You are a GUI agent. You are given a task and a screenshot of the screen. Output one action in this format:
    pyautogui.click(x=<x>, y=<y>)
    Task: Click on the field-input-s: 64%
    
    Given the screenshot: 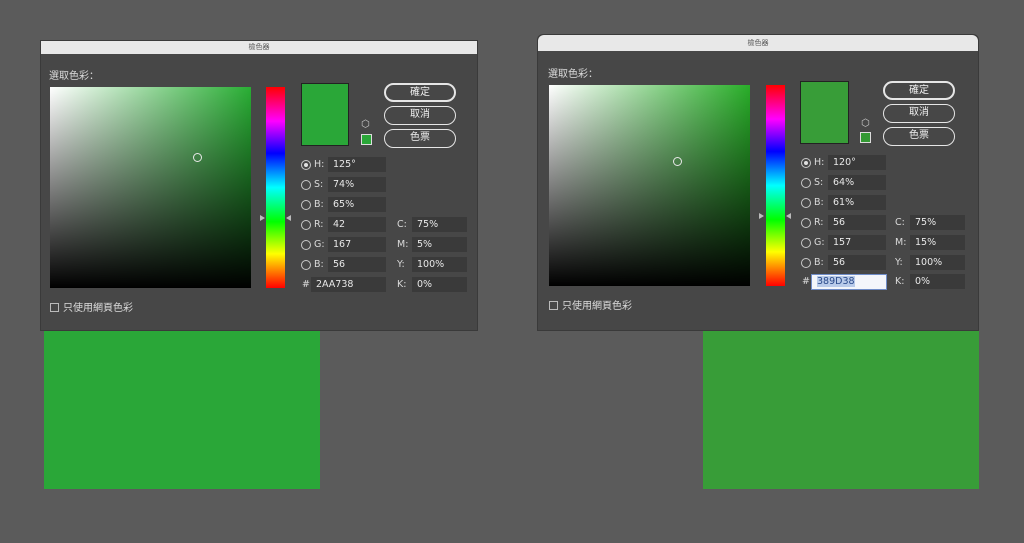 What is the action you would take?
    pyautogui.click(x=857, y=182)
    